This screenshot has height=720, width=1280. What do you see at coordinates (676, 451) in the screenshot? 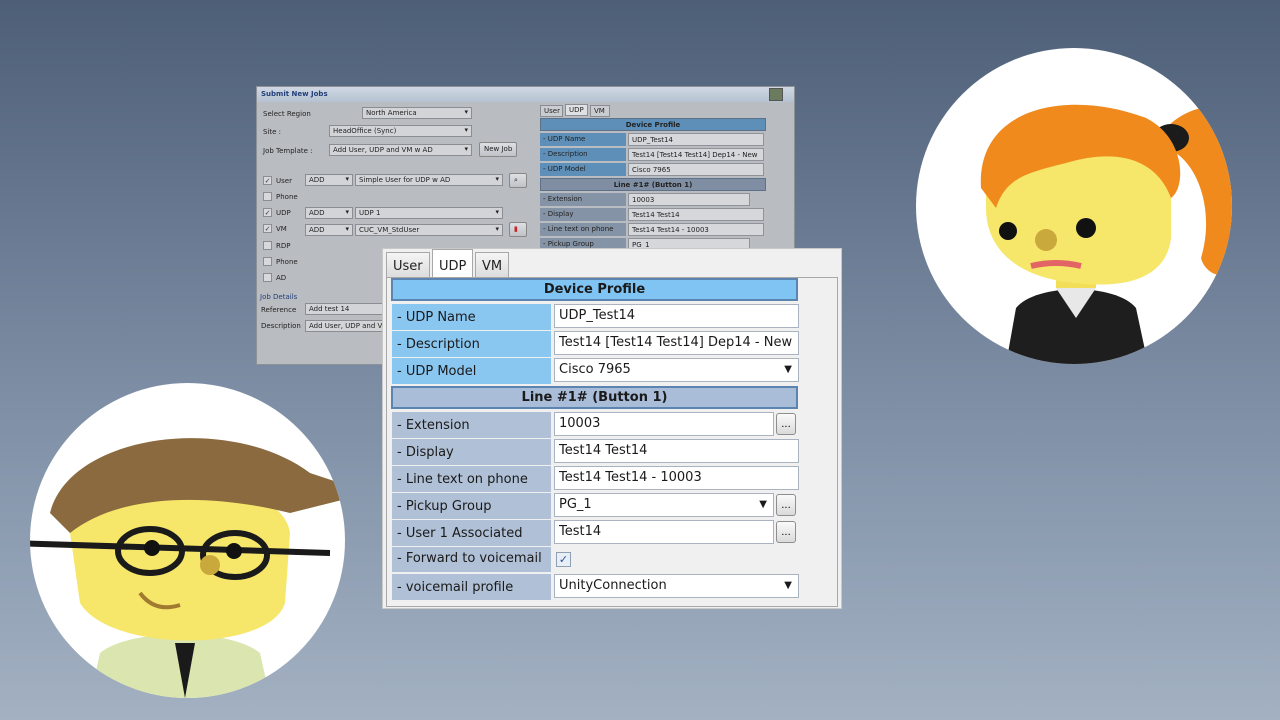
I see `display-input: Test14 Test14` at bounding box center [676, 451].